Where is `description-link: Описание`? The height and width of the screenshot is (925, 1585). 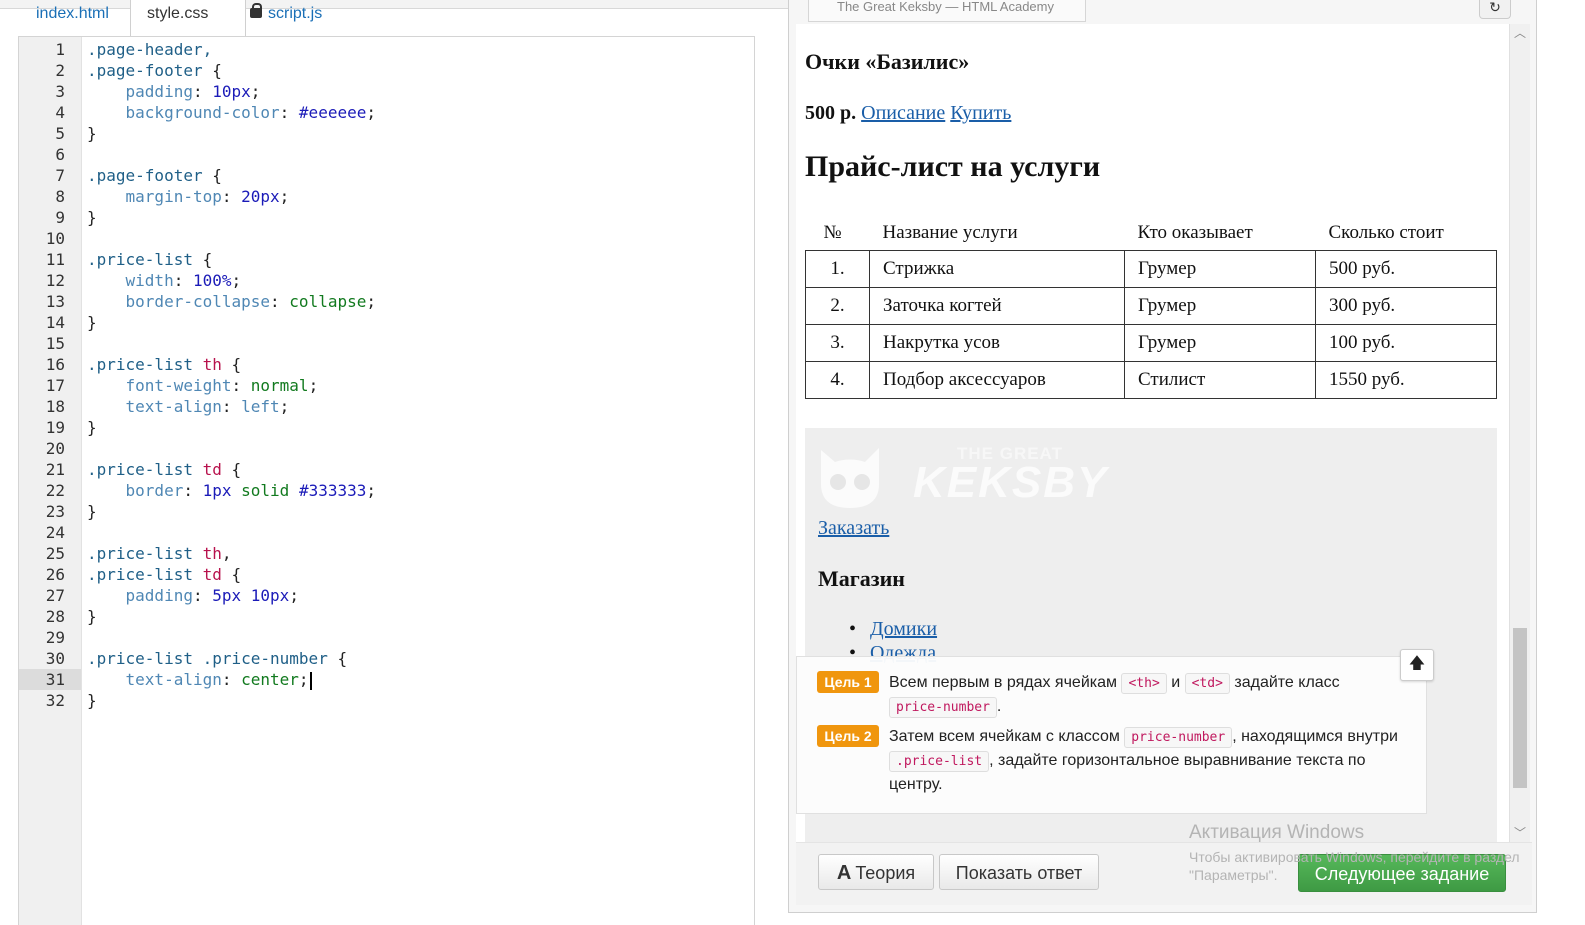
description-link: Описание is located at coordinates (903, 113).